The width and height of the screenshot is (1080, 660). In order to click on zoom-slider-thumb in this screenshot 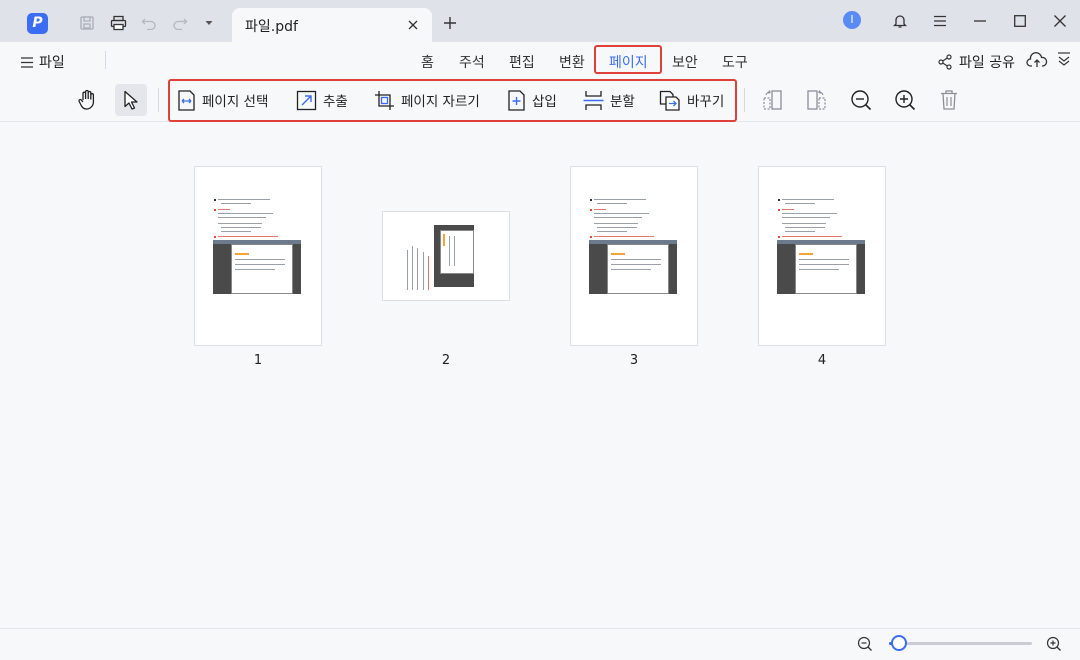, I will do `click(899, 643)`.